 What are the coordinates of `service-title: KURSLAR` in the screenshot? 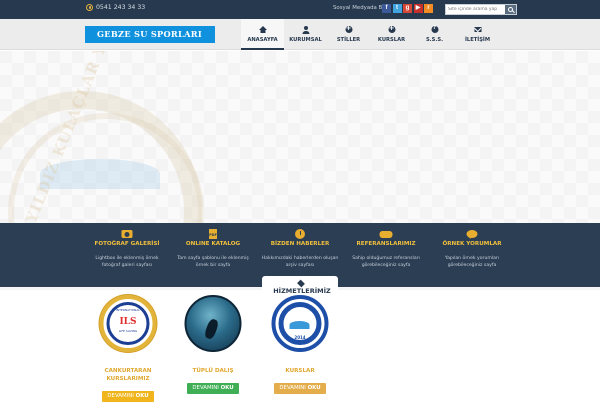 It's located at (300, 371).